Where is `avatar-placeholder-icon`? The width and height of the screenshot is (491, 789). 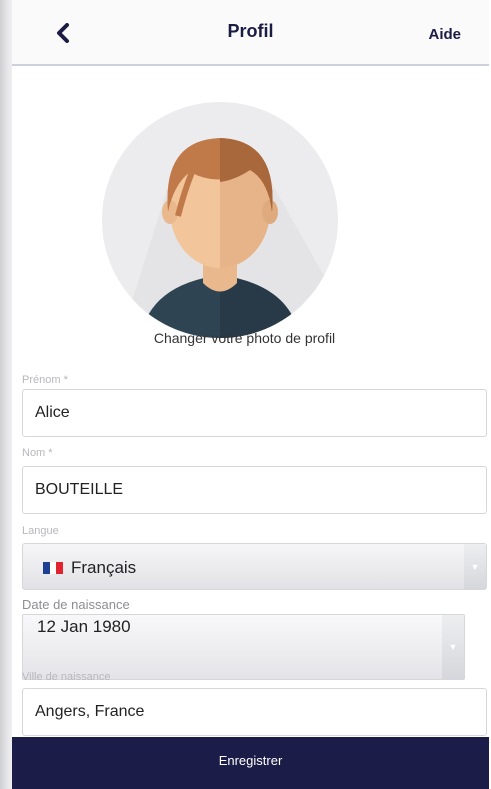 avatar-placeholder-icon is located at coordinates (220, 220).